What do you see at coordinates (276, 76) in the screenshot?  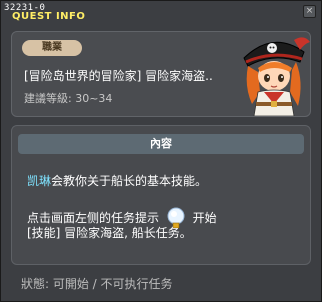 I see `pirate-npc-portrait-icon` at bounding box center [276, 76].